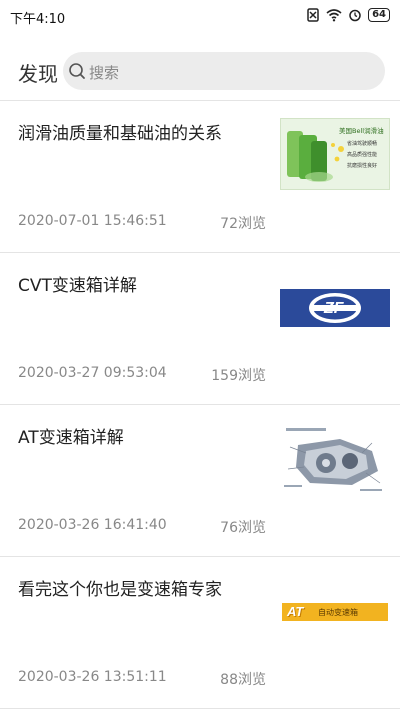 The image size is (400, 710). I want to click on status-icons: 64, so click(348, 15).